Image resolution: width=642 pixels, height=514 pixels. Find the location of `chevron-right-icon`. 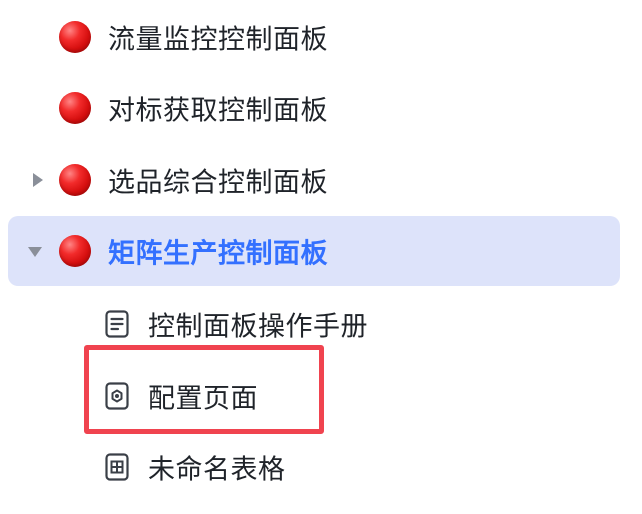

chevron-right-icon is located at coordinates (38, 180).